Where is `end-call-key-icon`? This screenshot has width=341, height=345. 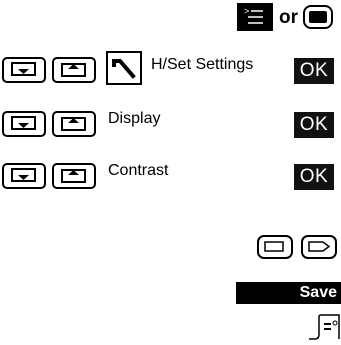 end-call-key-icon is located at coordinates (318, 17).